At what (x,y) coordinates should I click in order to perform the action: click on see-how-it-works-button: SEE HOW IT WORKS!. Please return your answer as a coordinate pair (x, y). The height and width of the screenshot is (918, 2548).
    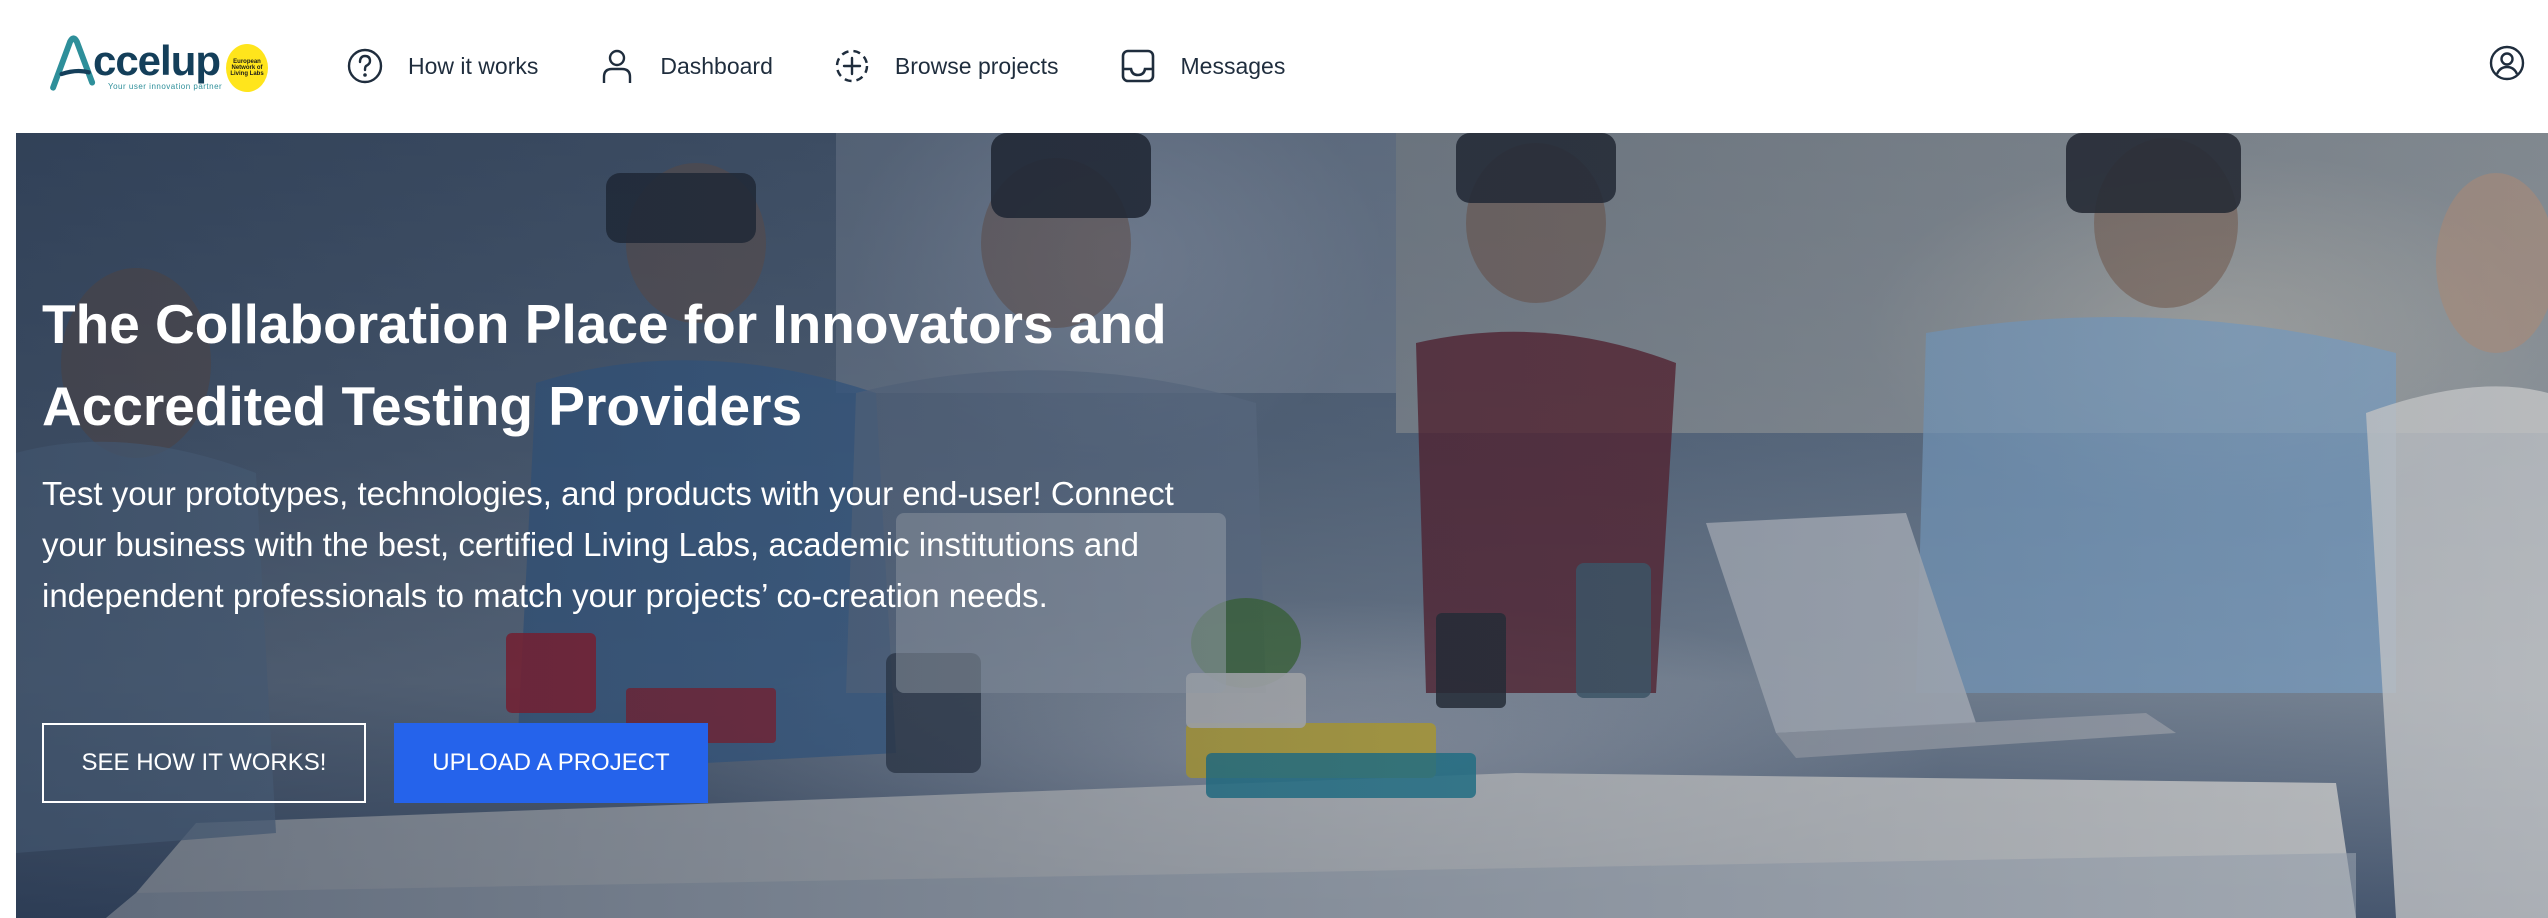
    Looking at the image, I should click on (204, 763).